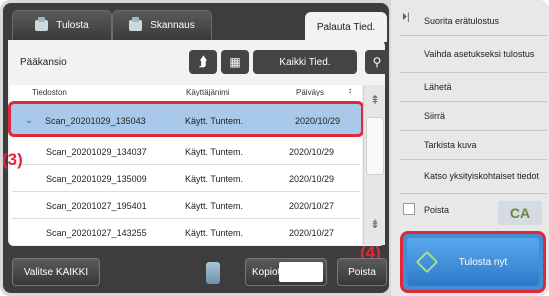  Describe the element at coordinates (462, 21) in the screenshot. I see `menu-label: Suorita erätulostus` at that location.